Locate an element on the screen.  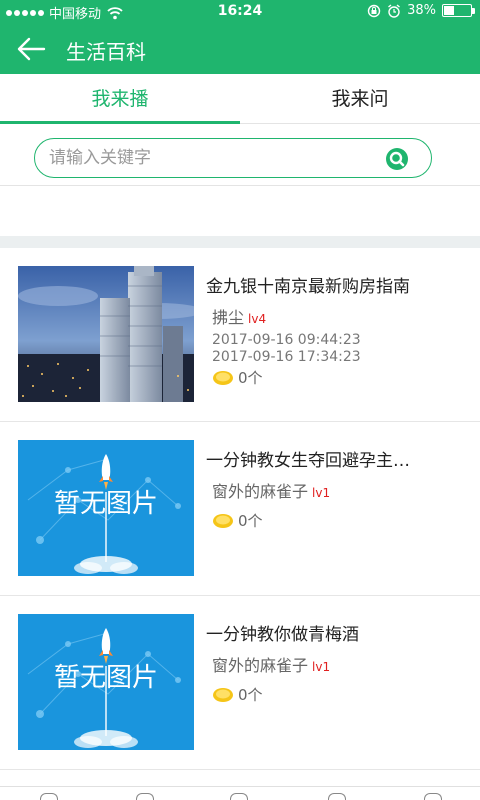
status-bar: 中国移动 16:24 38% is located at coordinates (240, 12).